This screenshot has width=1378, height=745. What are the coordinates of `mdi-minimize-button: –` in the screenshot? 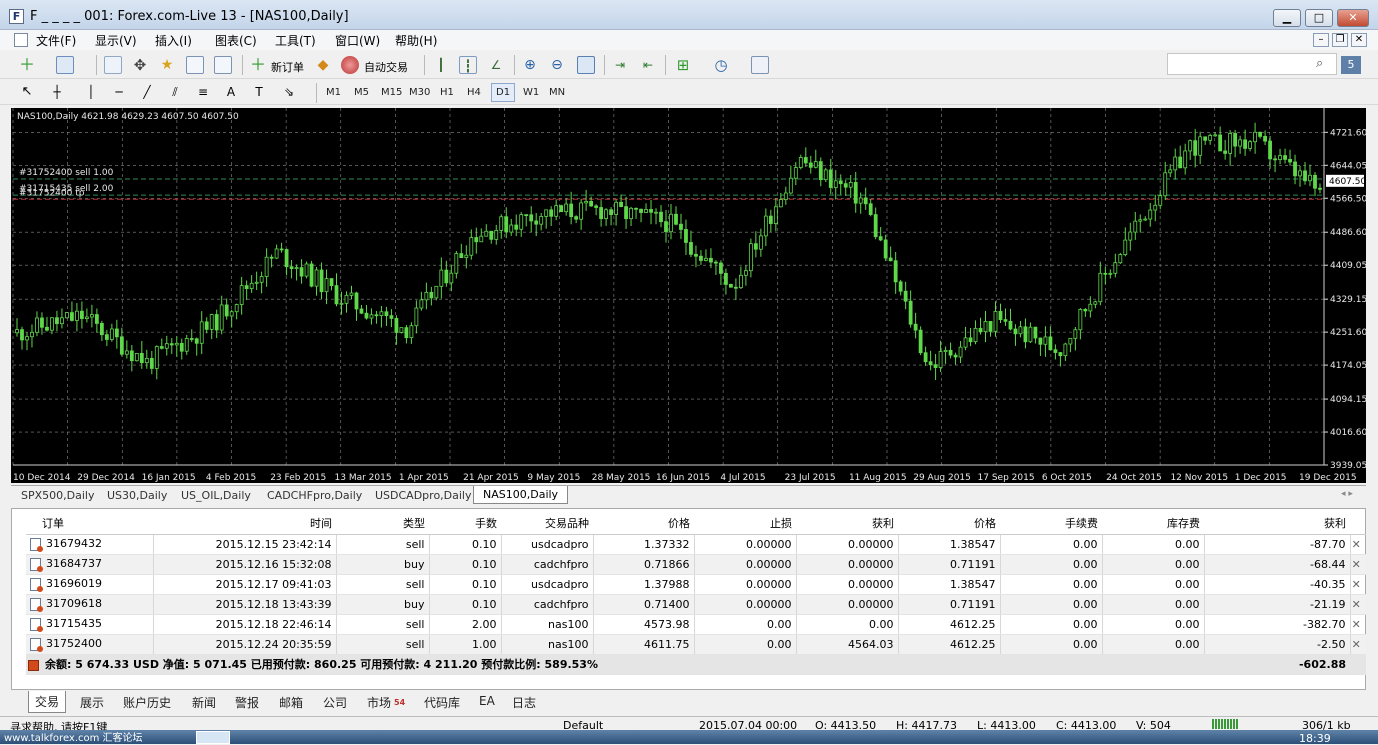 It's located at (1321, 40).